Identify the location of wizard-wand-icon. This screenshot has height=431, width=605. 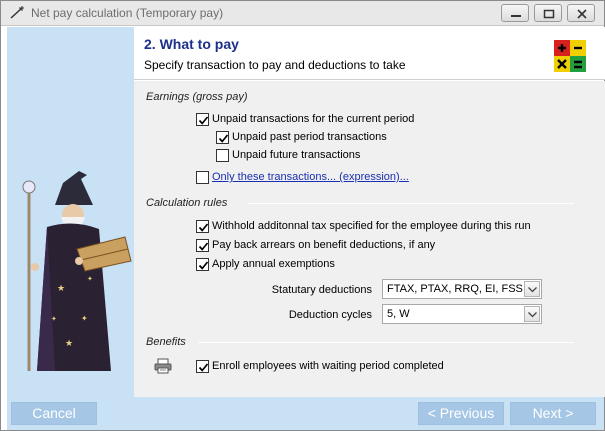
(17, 12).